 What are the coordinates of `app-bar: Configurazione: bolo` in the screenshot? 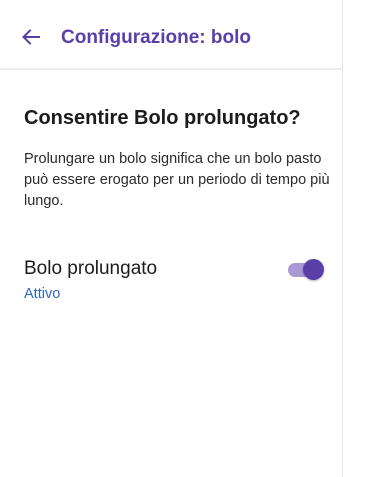 It's located at (171, 35).